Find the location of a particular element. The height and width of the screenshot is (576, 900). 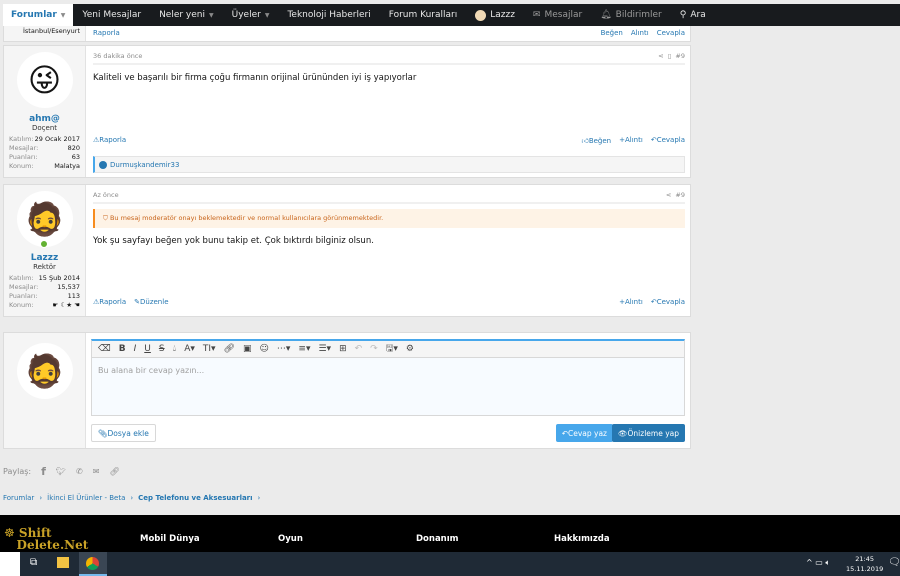

nav-members: Üyeler ▼ is located at coordinates (251, 15).